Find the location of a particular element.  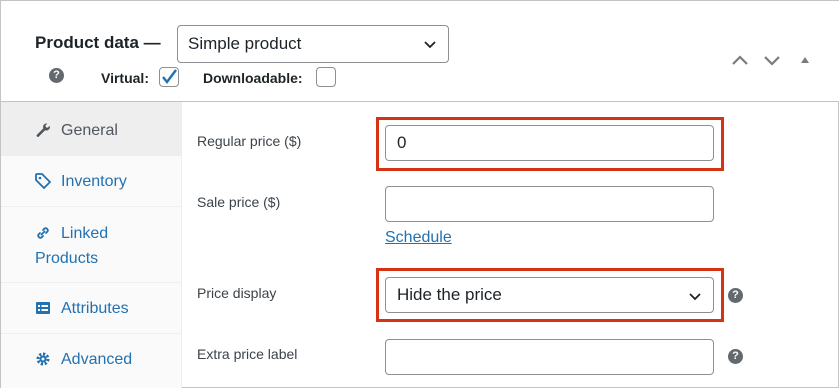

tab-inventory: Inventory is located at coordinates (91, 181).